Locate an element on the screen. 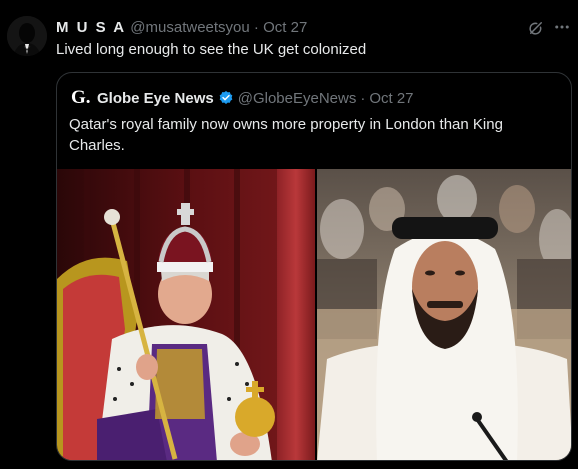 This screenshot has width=578, height=469. handle: @musatweetsyou is located at coordinates (189, 27).